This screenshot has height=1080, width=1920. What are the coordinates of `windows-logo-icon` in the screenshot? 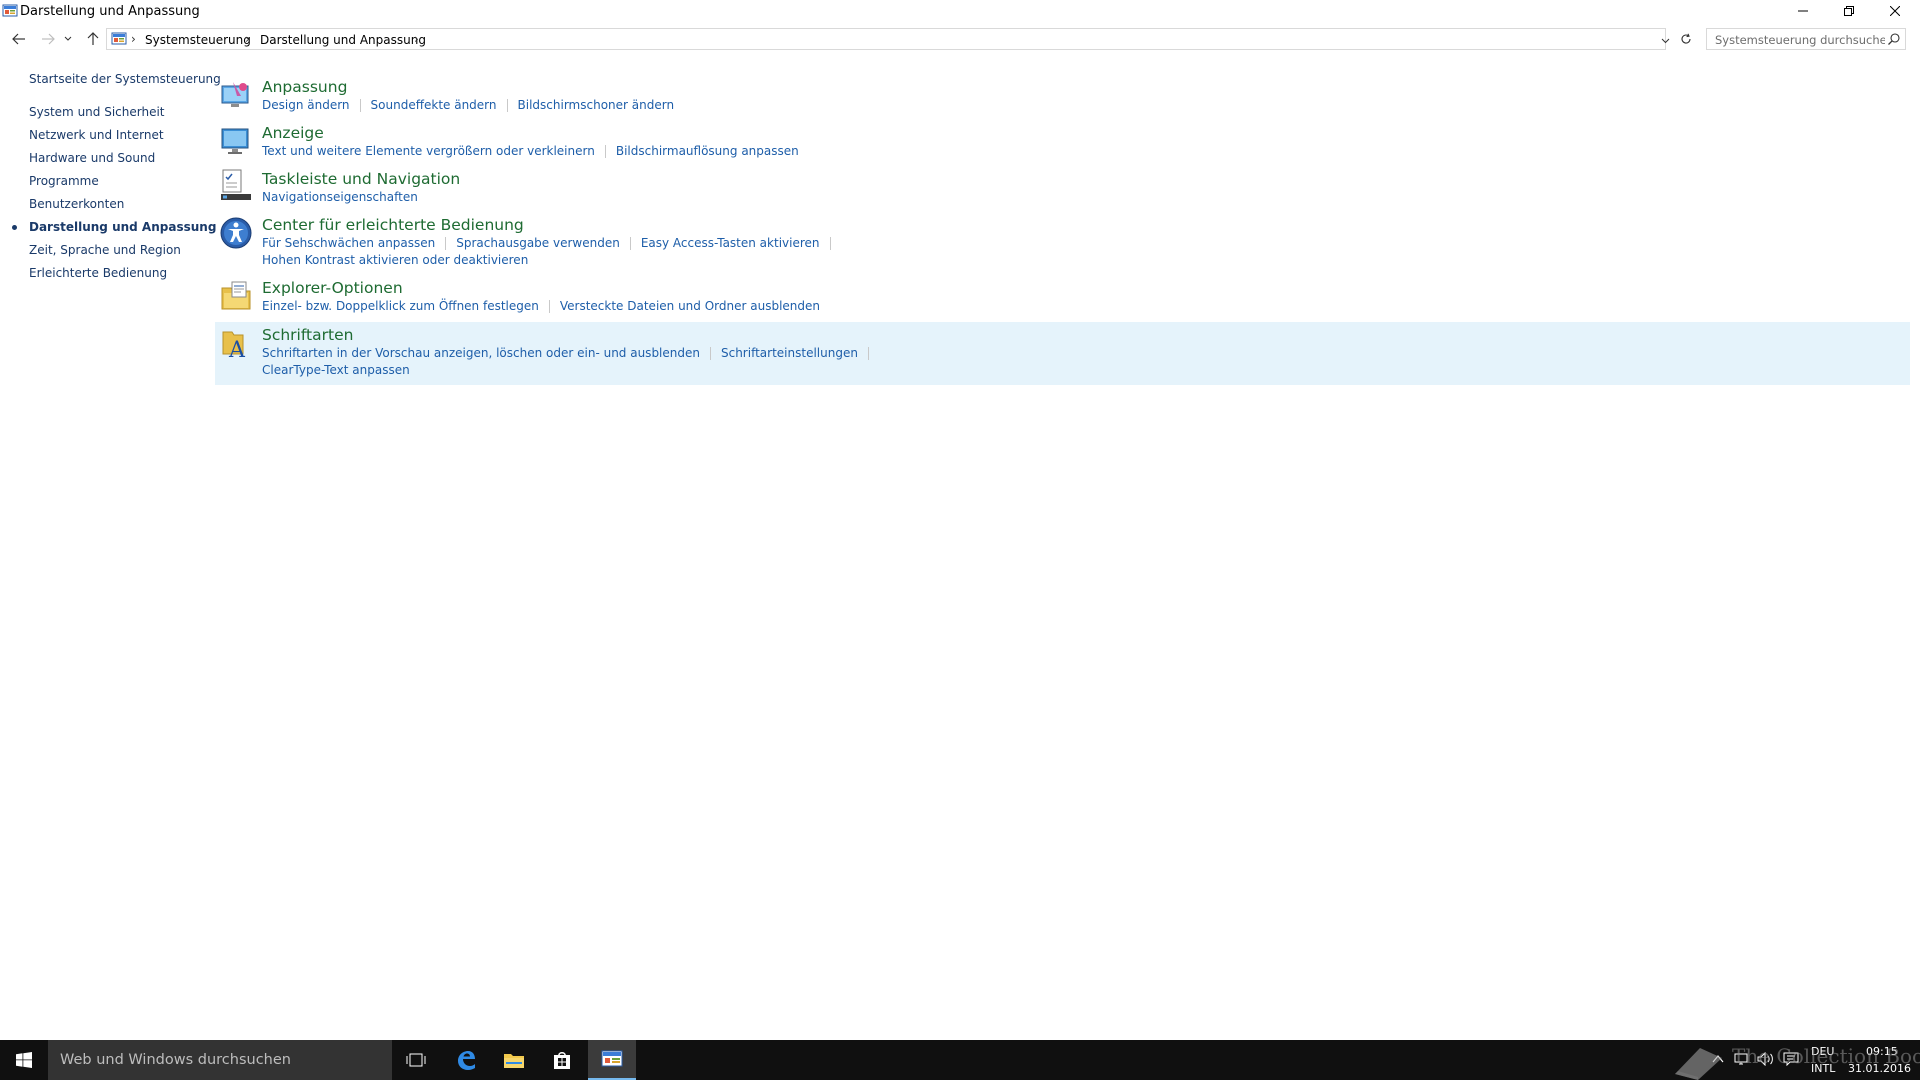 It's located at (24, 1060).